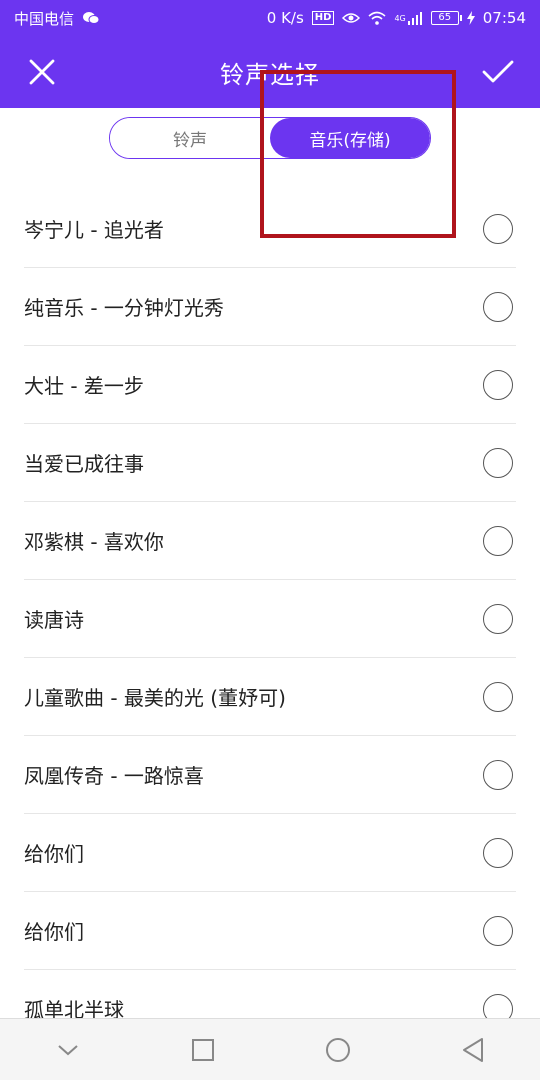 The image size is (540, 1080). What do you see at coordinates (84, 386) in the screenshot?
I see `song-title: 大壮 - 差一步` at bounding box center [84, 386].